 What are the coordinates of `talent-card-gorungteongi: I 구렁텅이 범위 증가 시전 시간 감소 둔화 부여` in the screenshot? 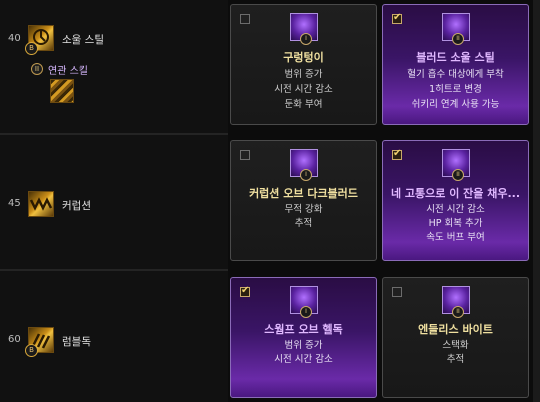 It's located at (303, 64).